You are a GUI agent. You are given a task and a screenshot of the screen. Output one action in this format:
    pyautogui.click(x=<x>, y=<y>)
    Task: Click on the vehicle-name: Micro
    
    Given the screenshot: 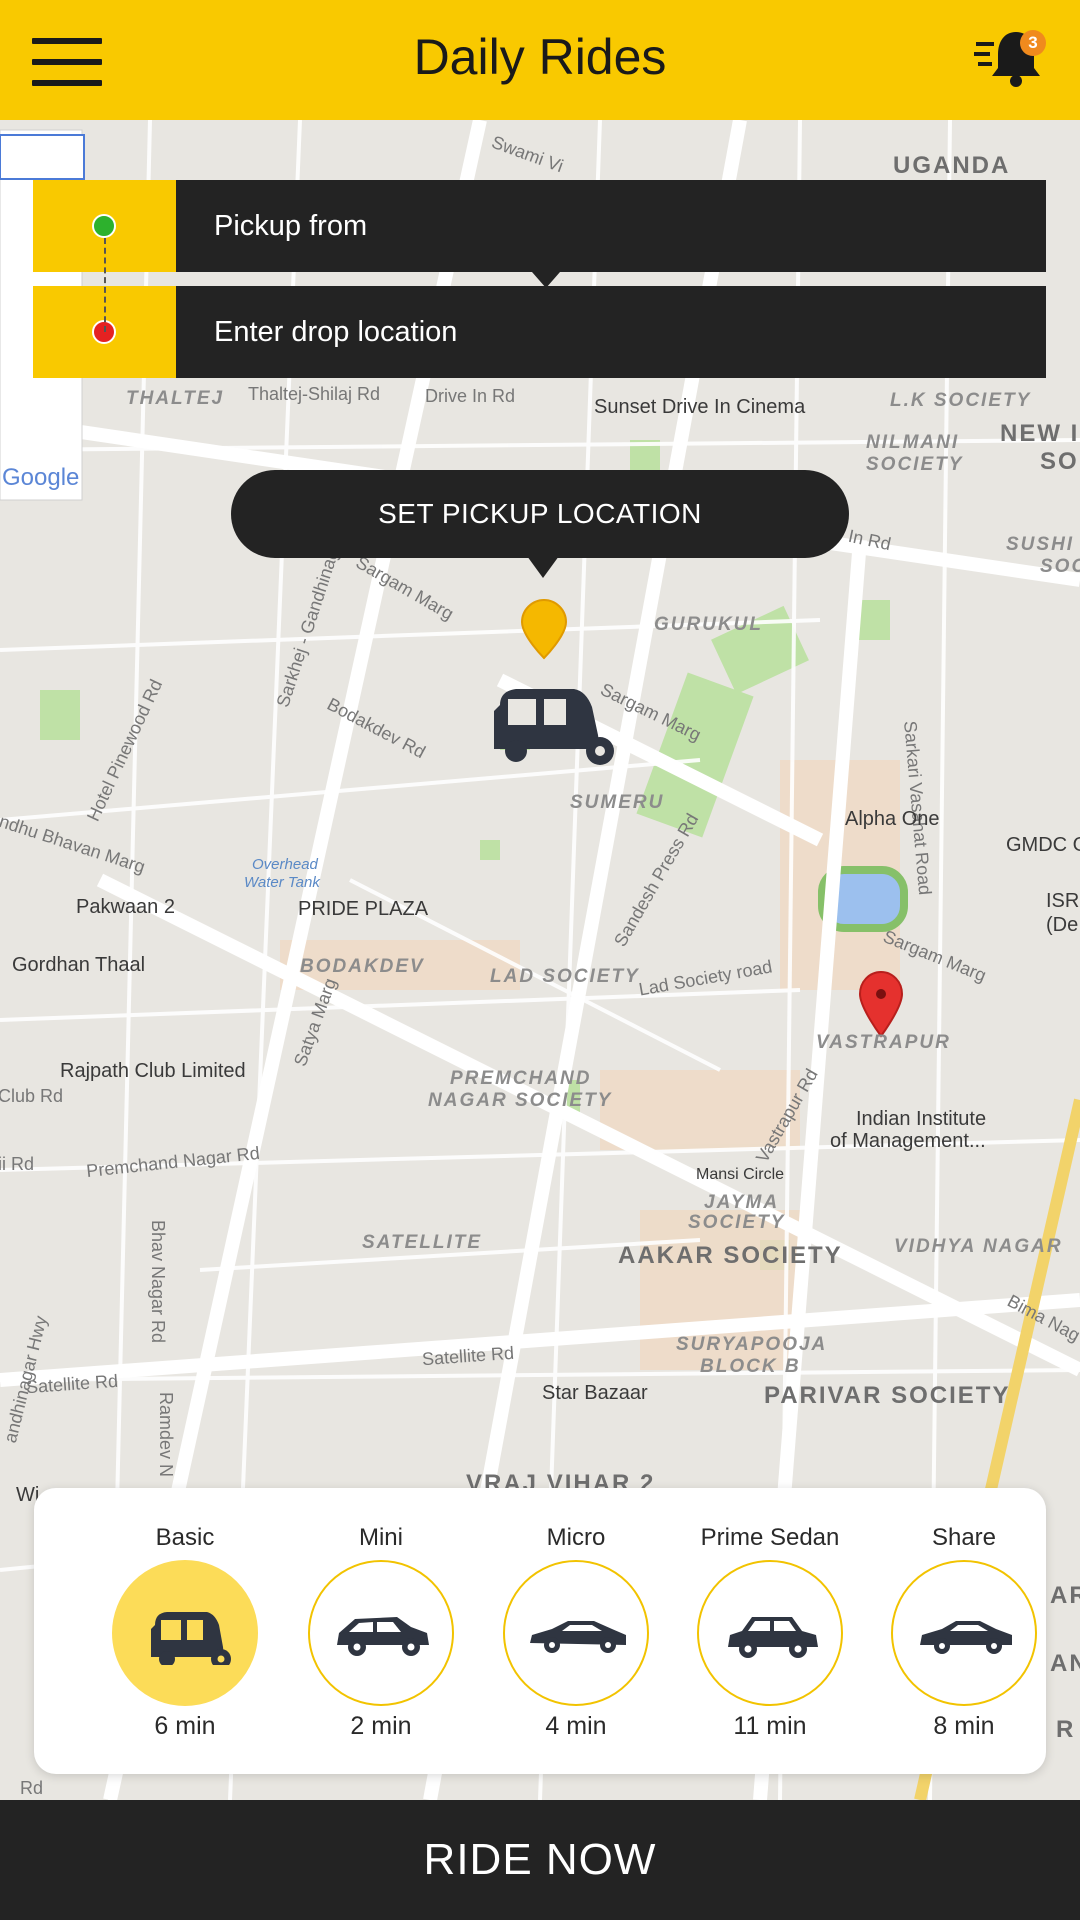 What is the action you would take?
    pyautogui.click(x=576, y=1537)
    